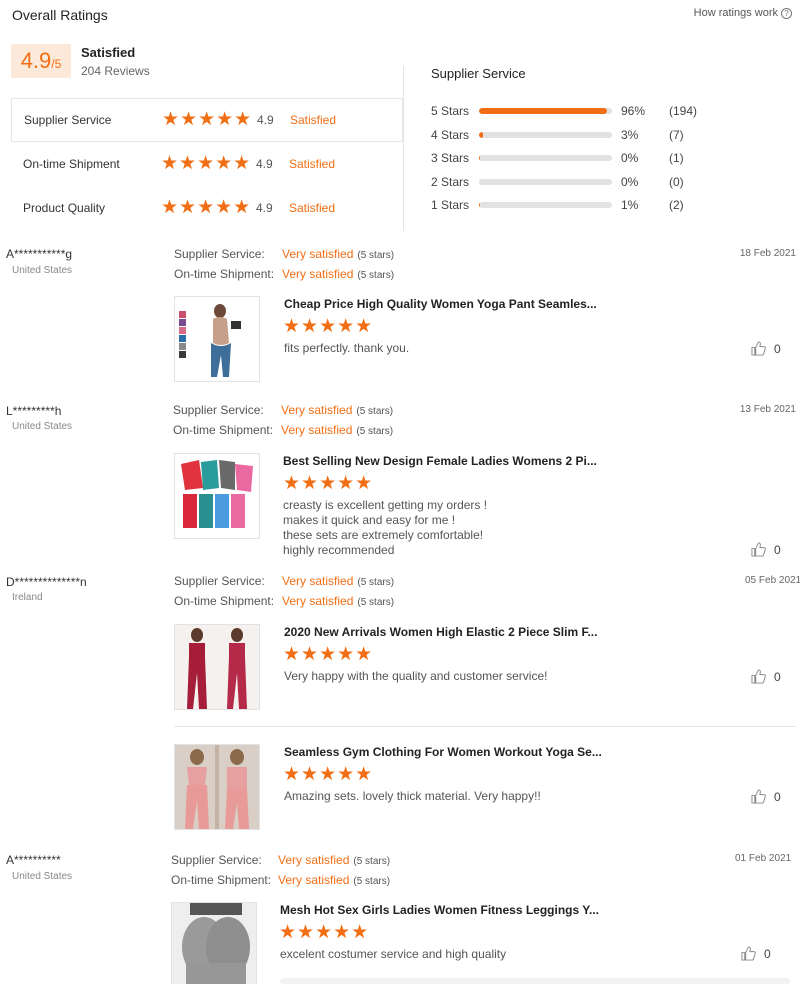  Describe the element at coordinates (64, 208) in the screenshot. I see `category-label: Product Quality` at that location.